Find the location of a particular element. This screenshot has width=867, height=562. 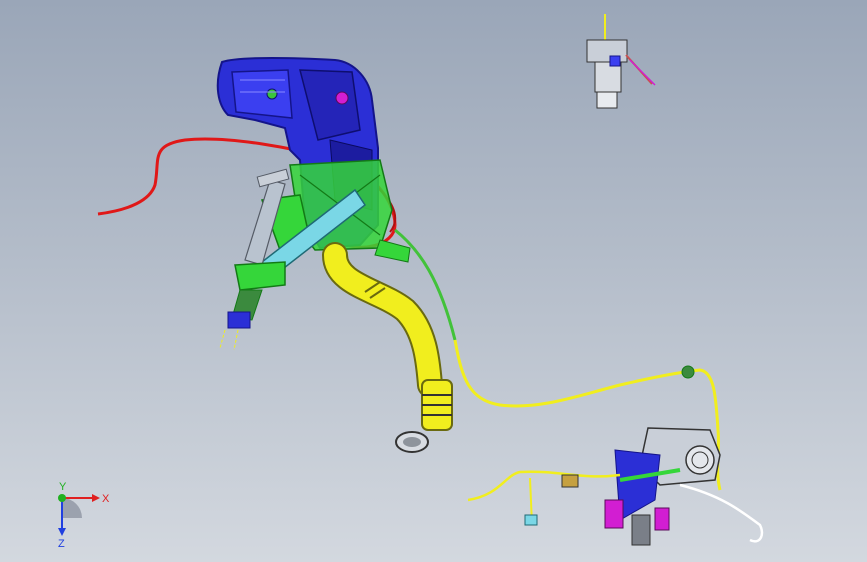

valve-subassembly is located at coordinates (662, 486).